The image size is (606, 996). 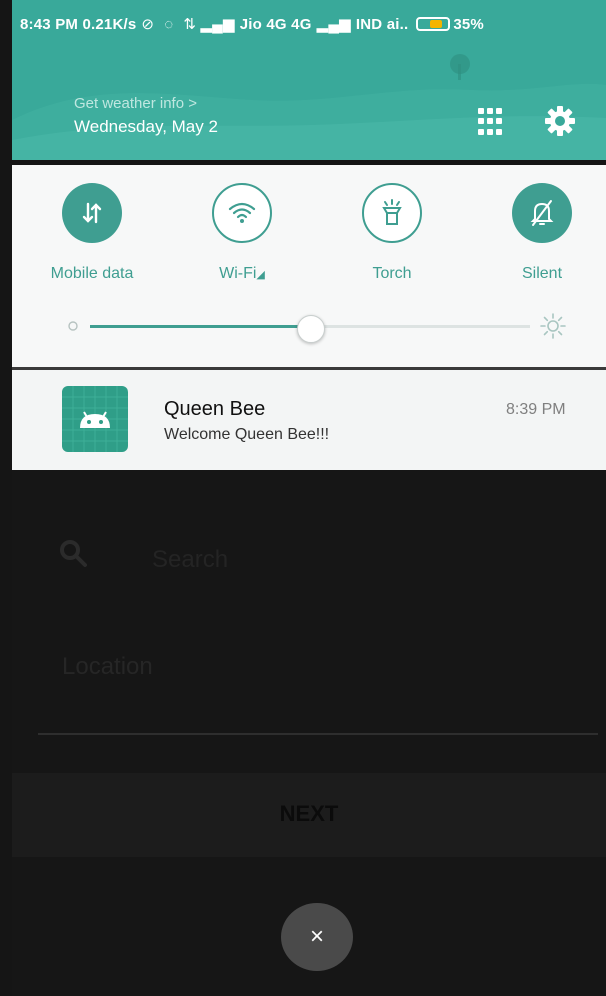 I want to click on location-underline, so click(x=318, y=734).